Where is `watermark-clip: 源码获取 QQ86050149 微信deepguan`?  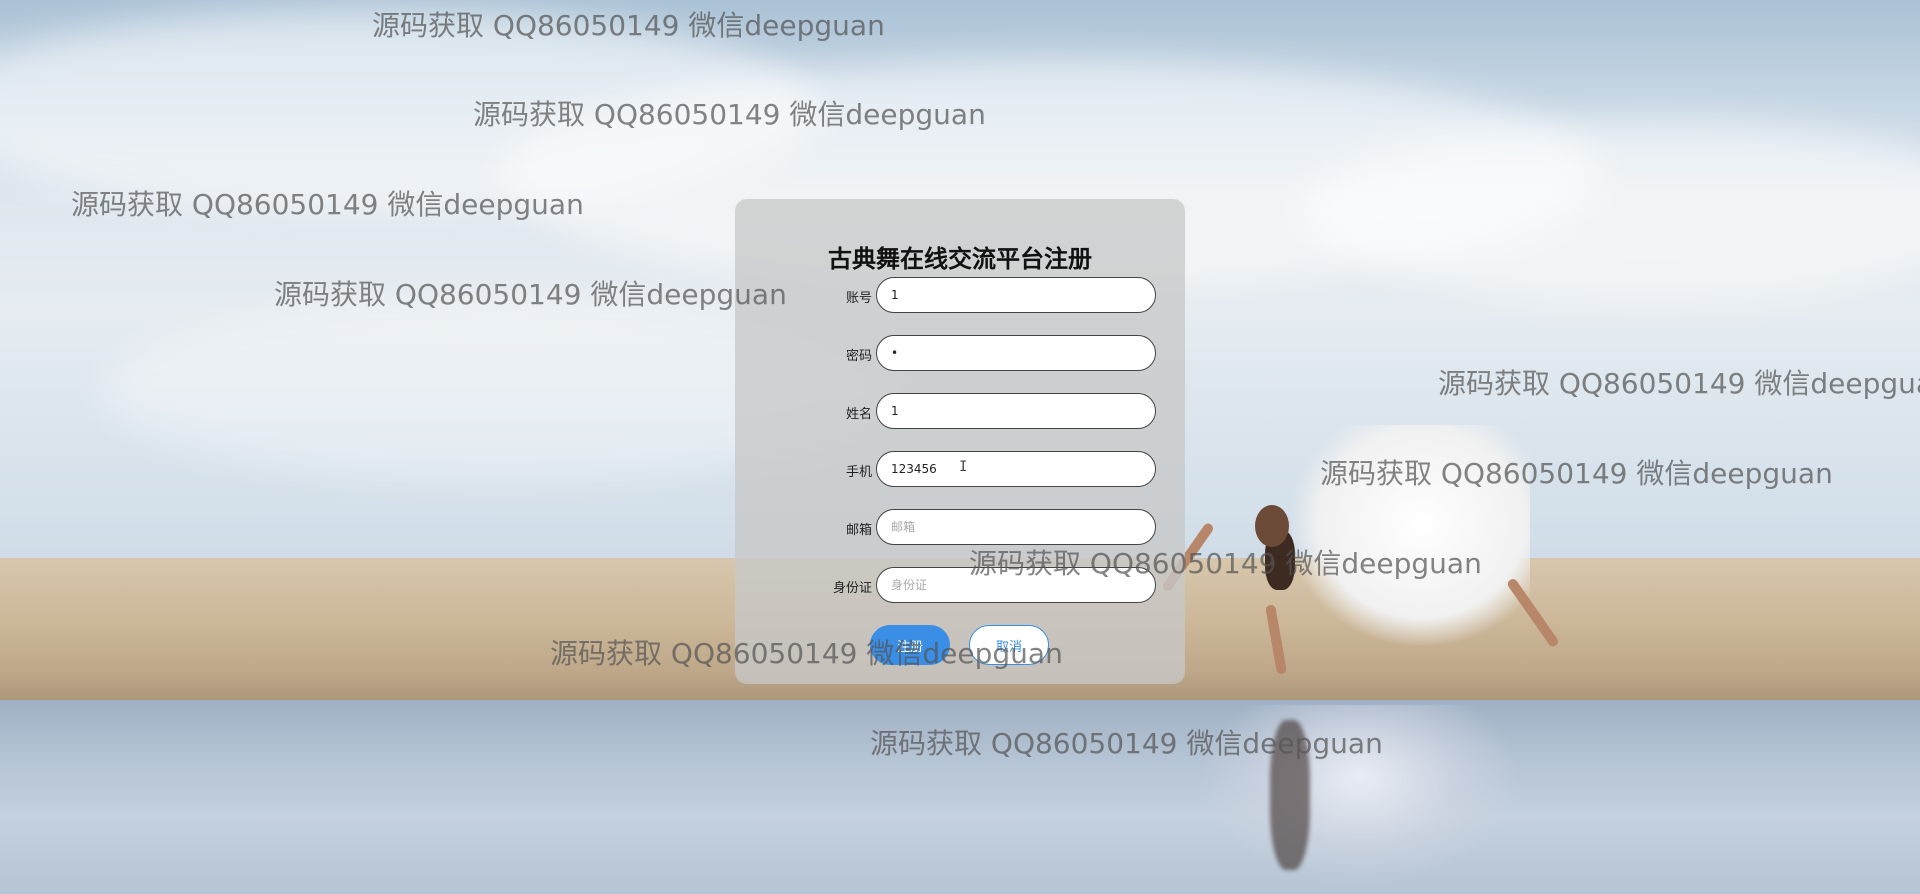 watermark-clip: 源码获取 QQ86050149 微信deepguan is located at coordinates (1679, 382).